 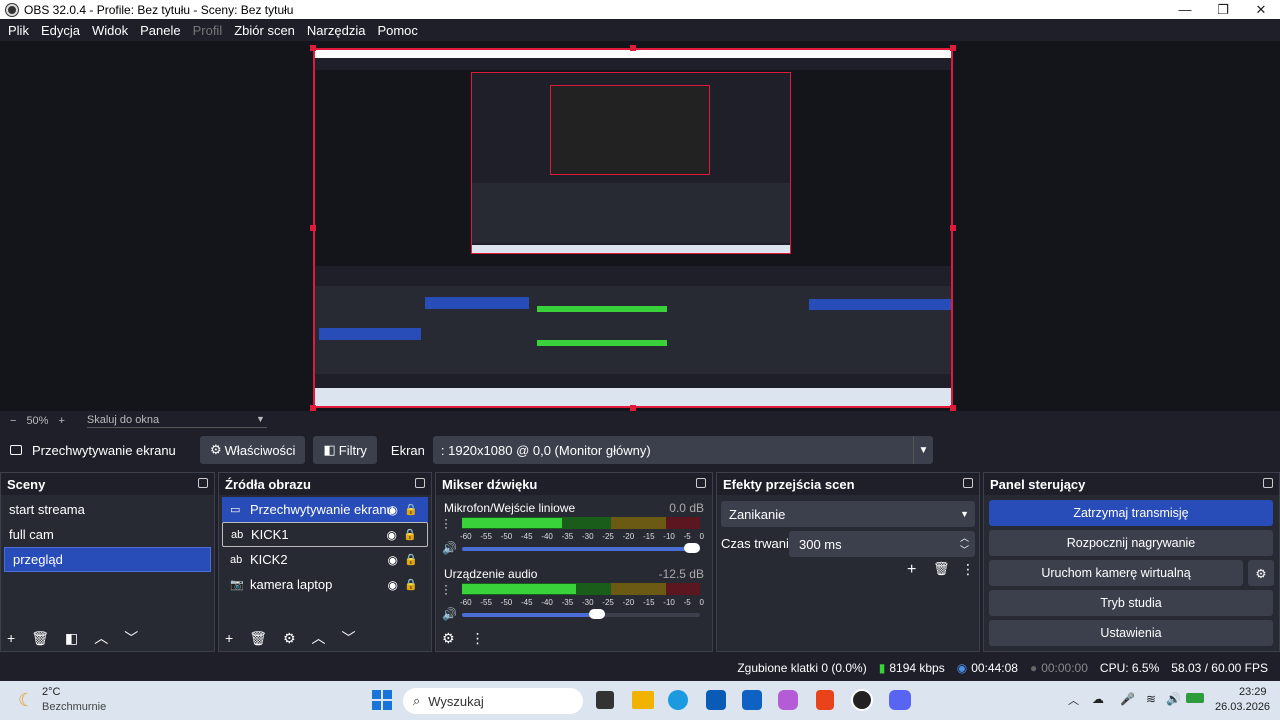 What do you see at coordinates (325, 534) in the screenshot?
I see `source-item: ab KICK1 ◉ 🔒` at bounding box center [325, 534].